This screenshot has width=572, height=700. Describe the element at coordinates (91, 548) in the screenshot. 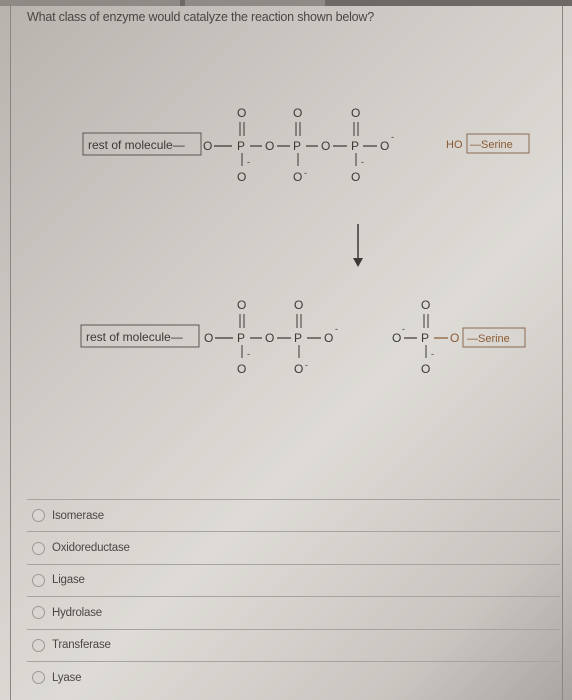

I see `option-label: Oxidoreductase` at that location.